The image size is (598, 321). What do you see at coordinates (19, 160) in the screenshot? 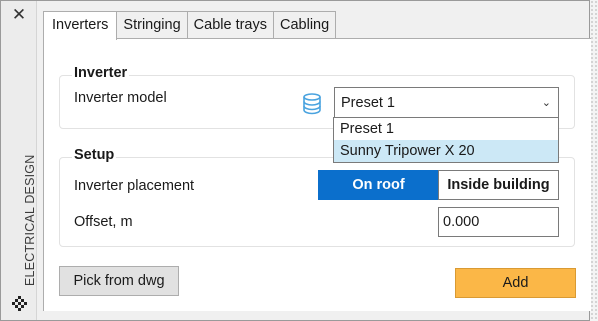
I see `palette-side-bar: ✕ ELECTRICAL DESIGN` at bounding box center [19, 160].